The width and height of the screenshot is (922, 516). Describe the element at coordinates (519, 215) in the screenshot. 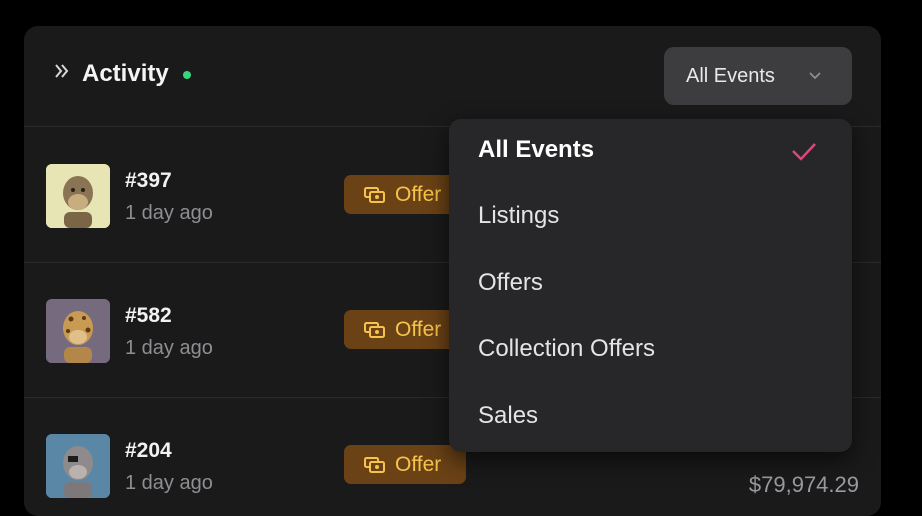

I see `menu-option-label: Listings` at that location.